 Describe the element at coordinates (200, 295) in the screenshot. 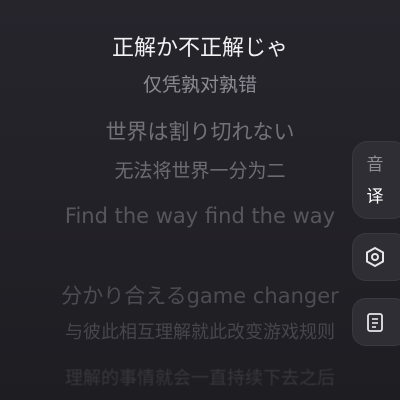

I see `lyric-line: 分かり合えるgame changer` at that location.